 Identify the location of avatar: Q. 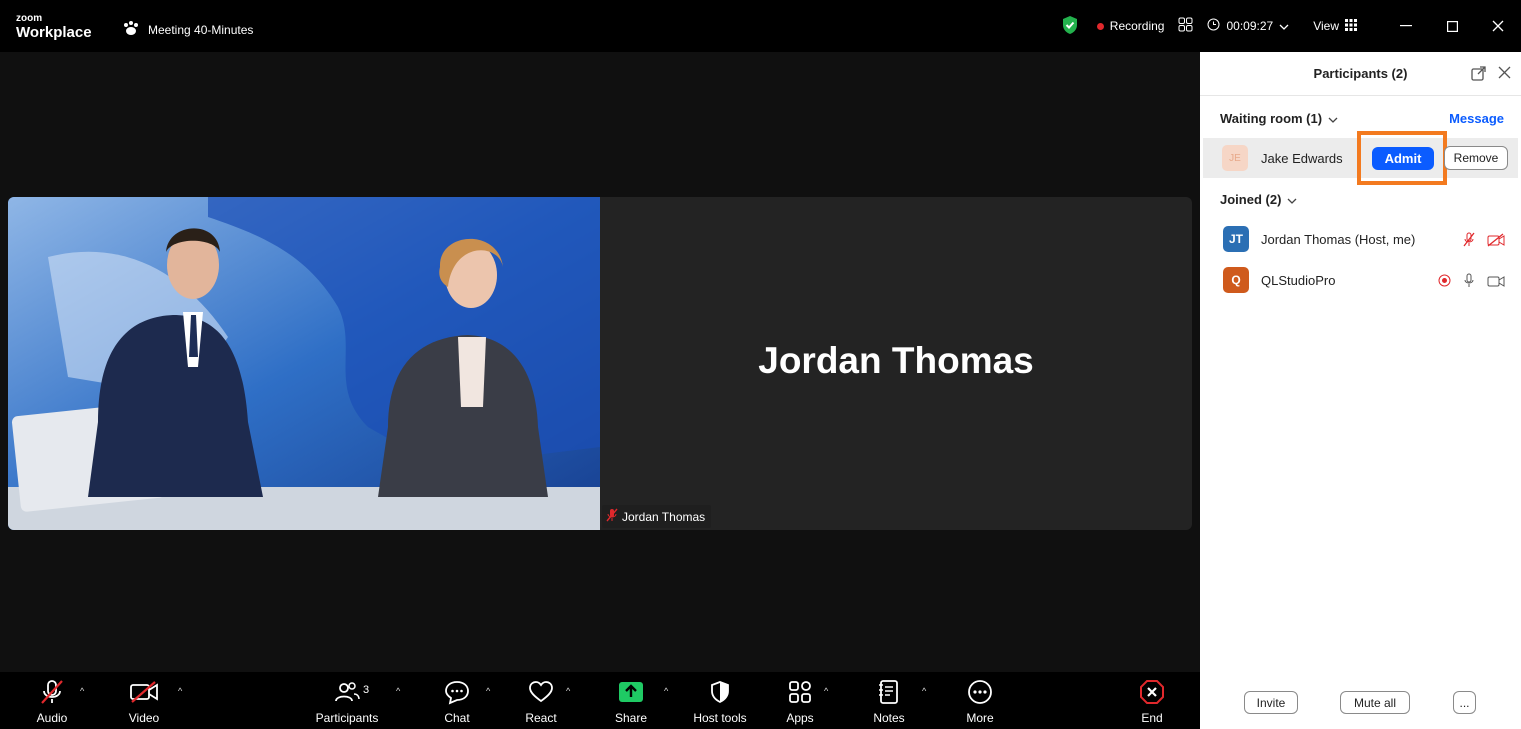
(1236, 280).